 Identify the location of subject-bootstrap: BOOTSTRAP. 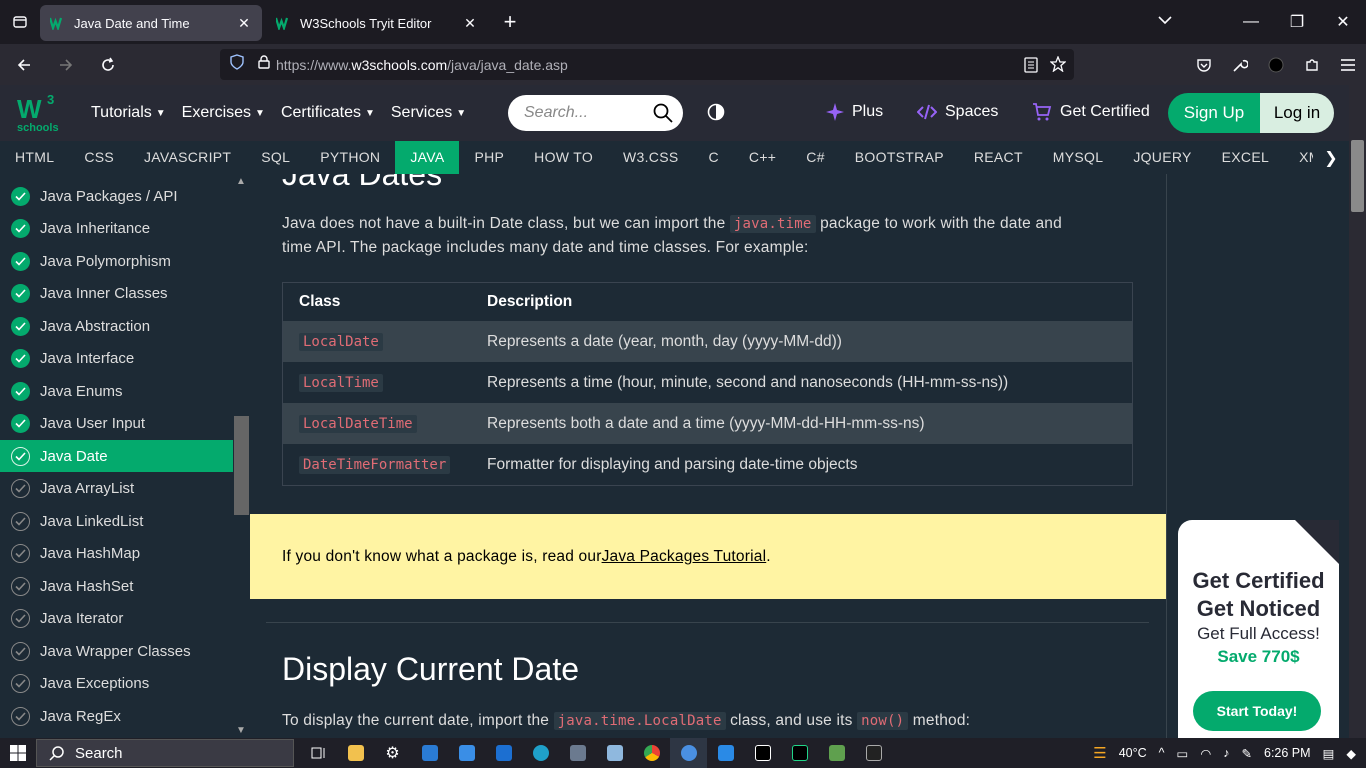
(899, 157).